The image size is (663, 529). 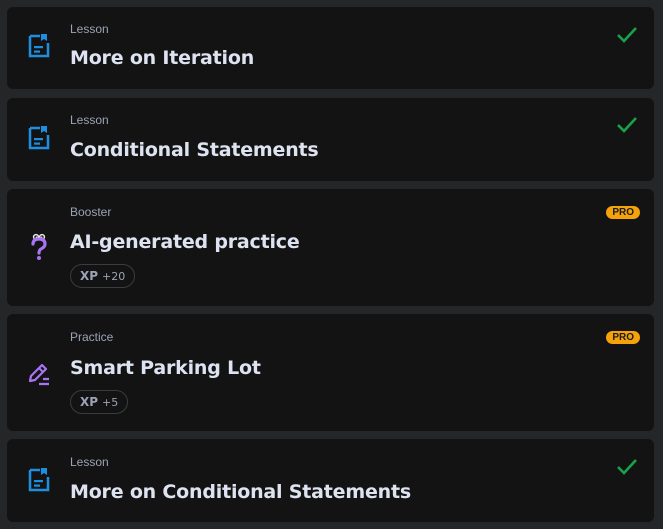 What do you see at coordinates (91, 212) in the screenshot?
I see `item-type-label: Booster` at bounding box center [91, 212].